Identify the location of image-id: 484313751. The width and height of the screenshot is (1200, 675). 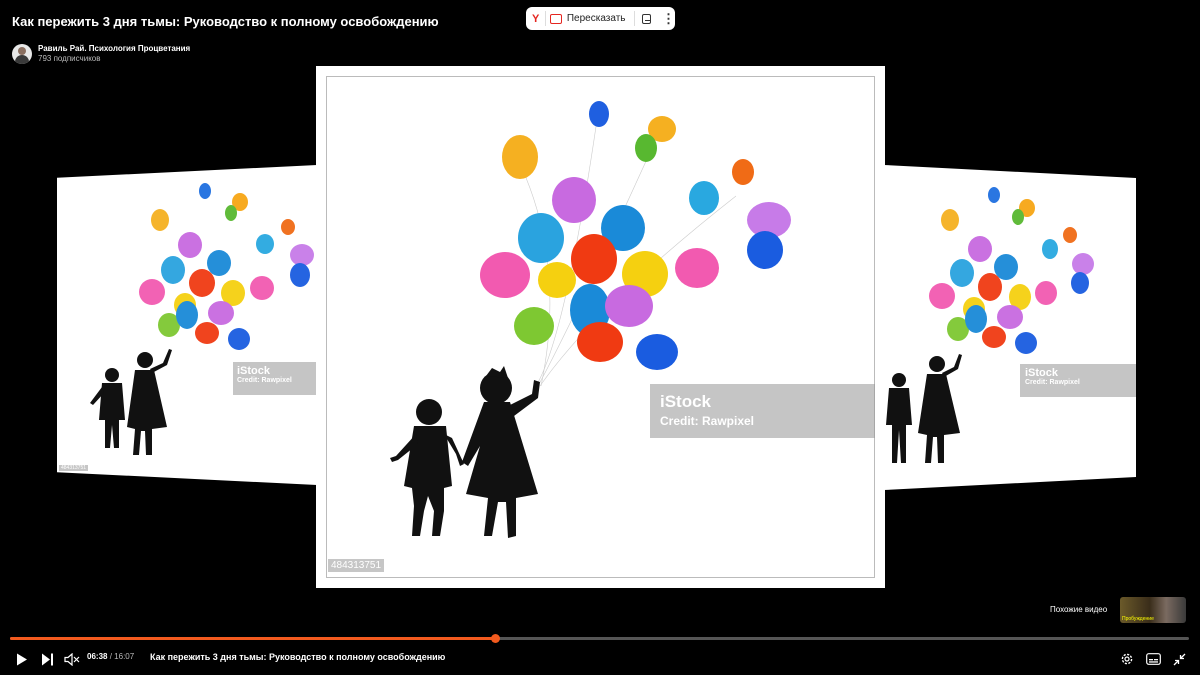
(356, 565).